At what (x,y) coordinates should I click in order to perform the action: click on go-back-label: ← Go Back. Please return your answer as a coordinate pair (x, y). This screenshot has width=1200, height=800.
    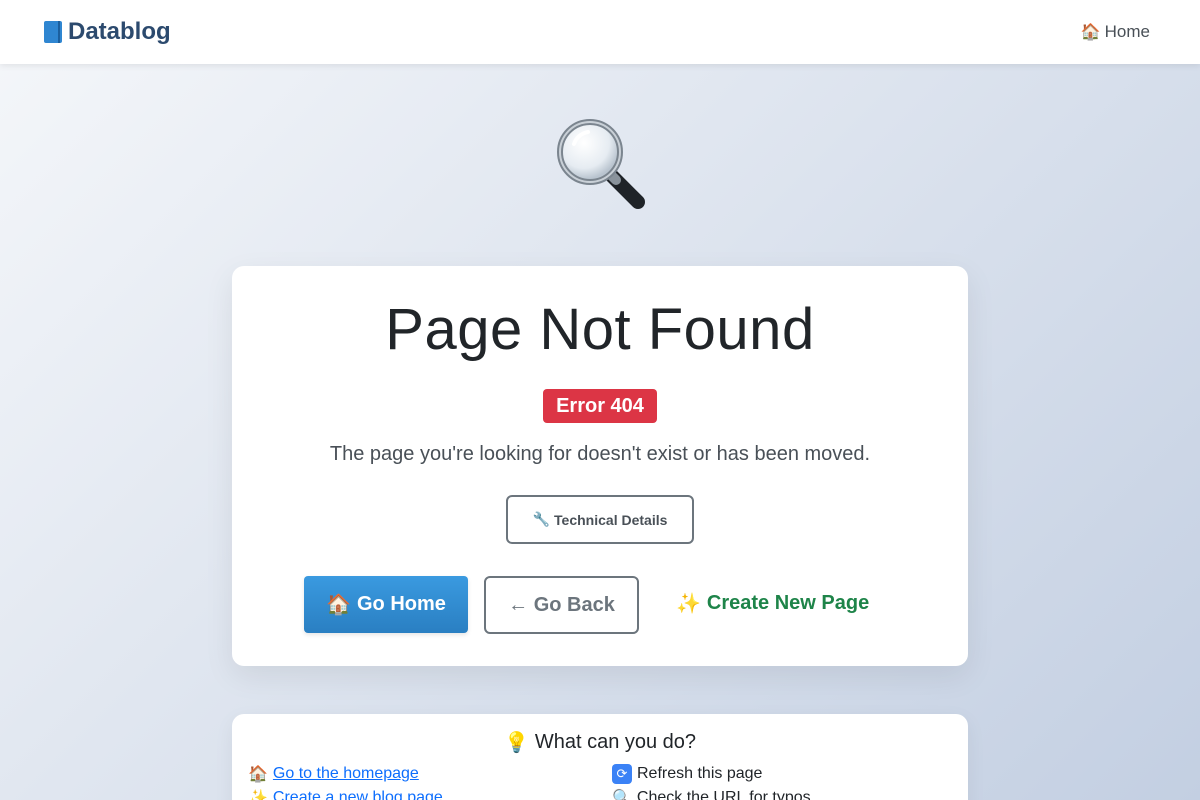
    Looking at the image, I should click on (561, 604).